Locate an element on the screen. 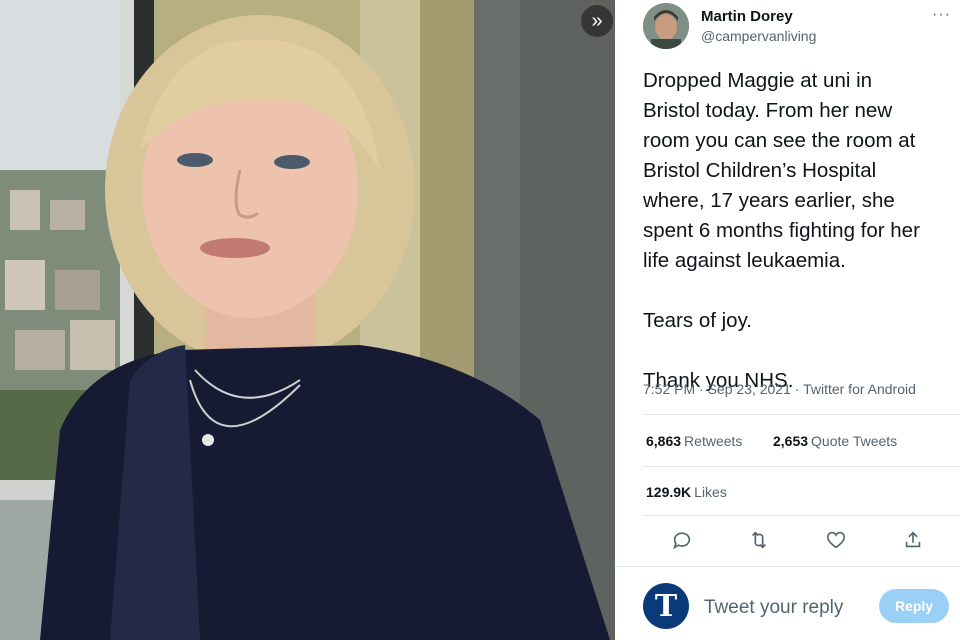  tweet-line: Dropped Maggie at uni in is located at coordinates (758, 80).